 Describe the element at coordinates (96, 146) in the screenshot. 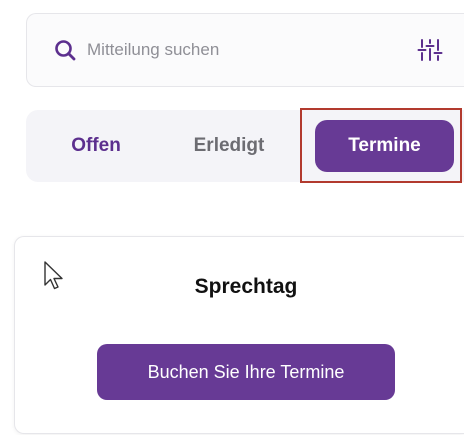

I see `tab-offen: Offen` at that location.